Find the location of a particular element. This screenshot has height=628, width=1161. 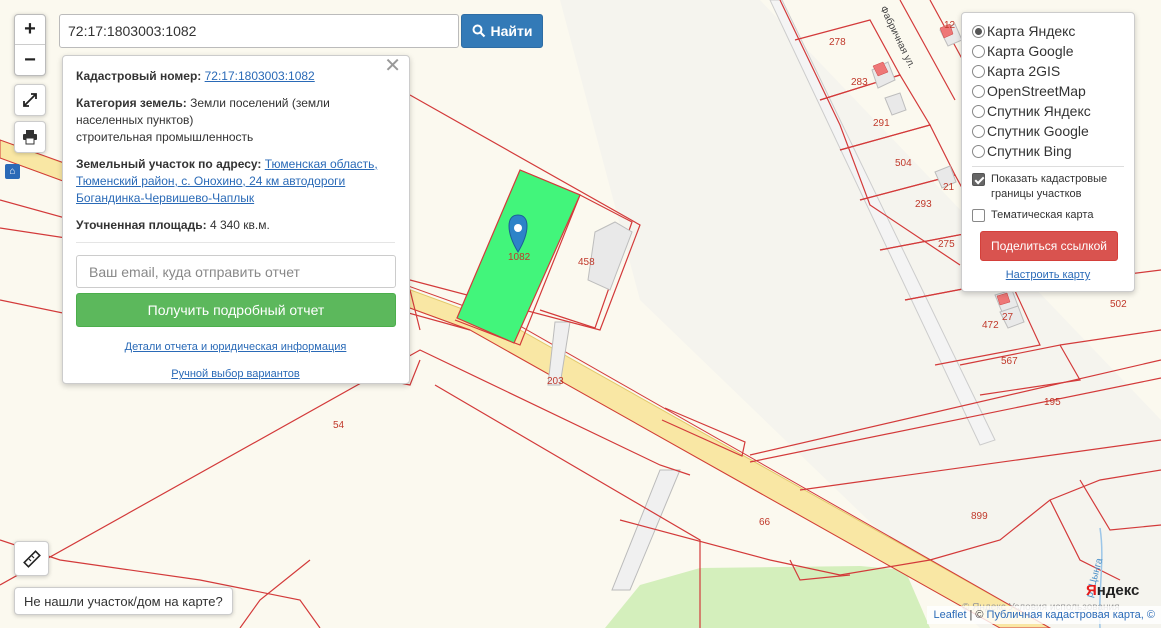

expand-icon is located at coordinates (30, 100).